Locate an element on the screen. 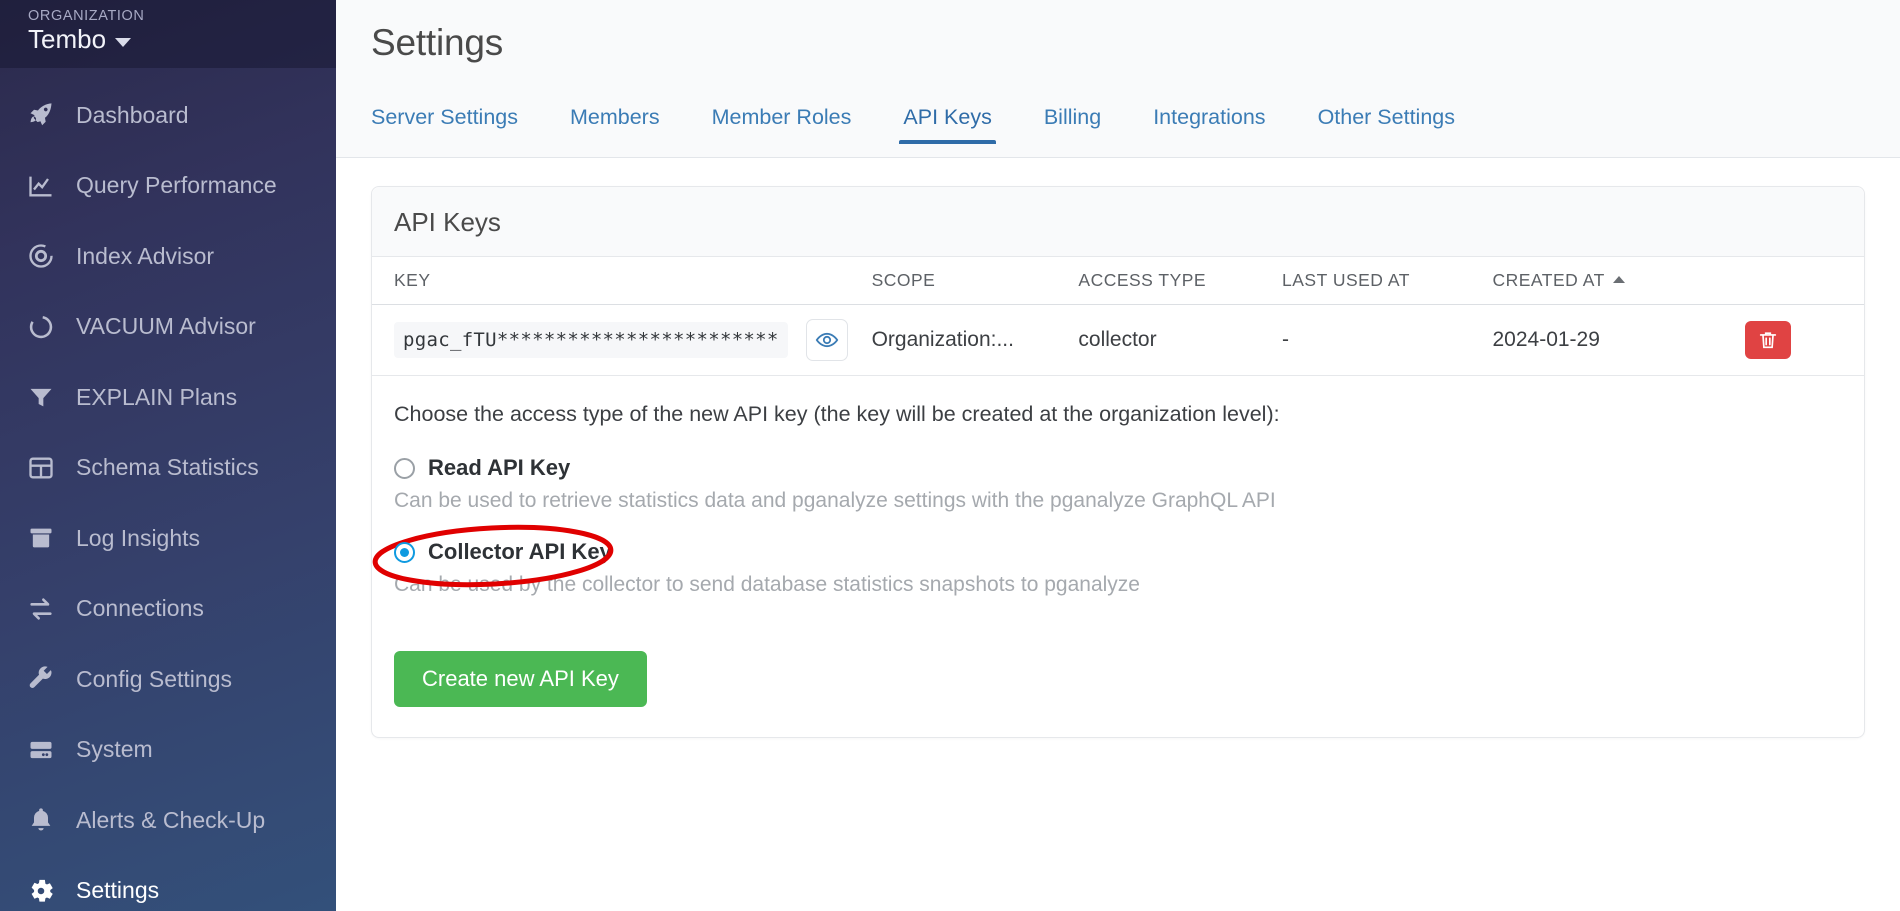 The image size is (1900, 911). cell-key: pgac_fTU************************ is located at coordinates (622, 340).